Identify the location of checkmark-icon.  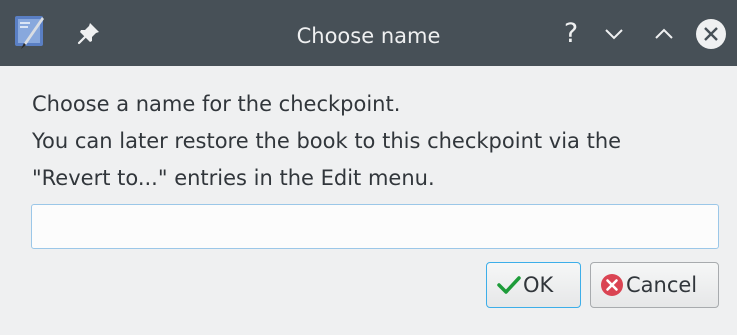
(509, 285).